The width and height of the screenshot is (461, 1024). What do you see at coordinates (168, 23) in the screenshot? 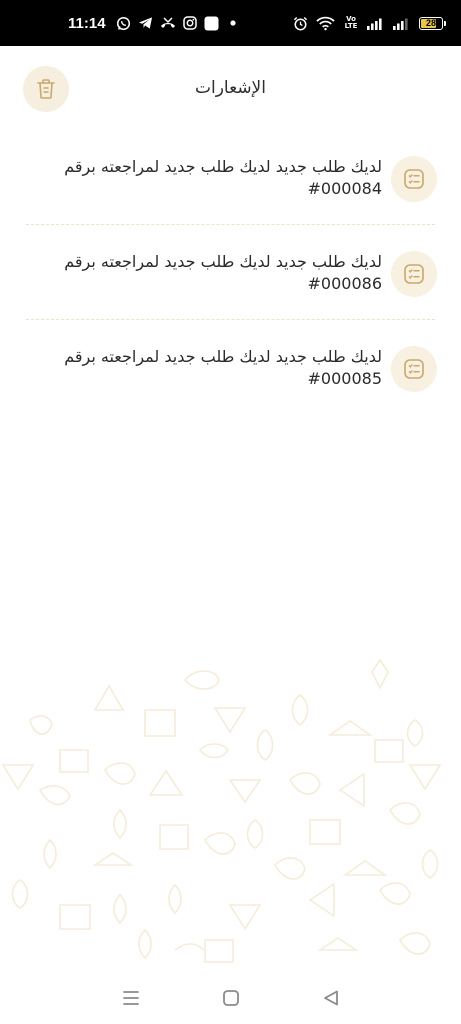
I see `missed-call-icon` at bounding box center [168, 23].